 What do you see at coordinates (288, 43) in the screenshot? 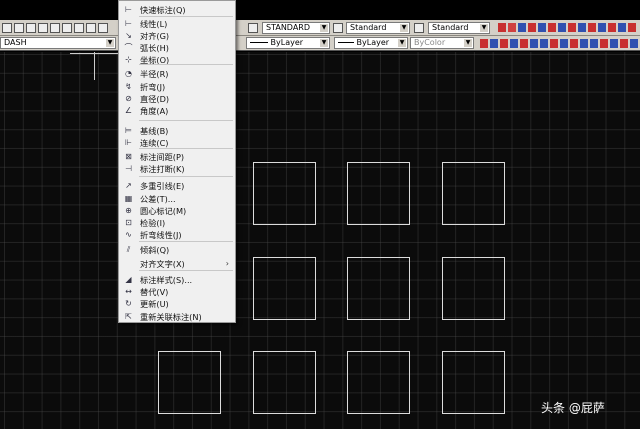
I see `linetype-select: ByLayer ▼` at bounding box center [288, 43].